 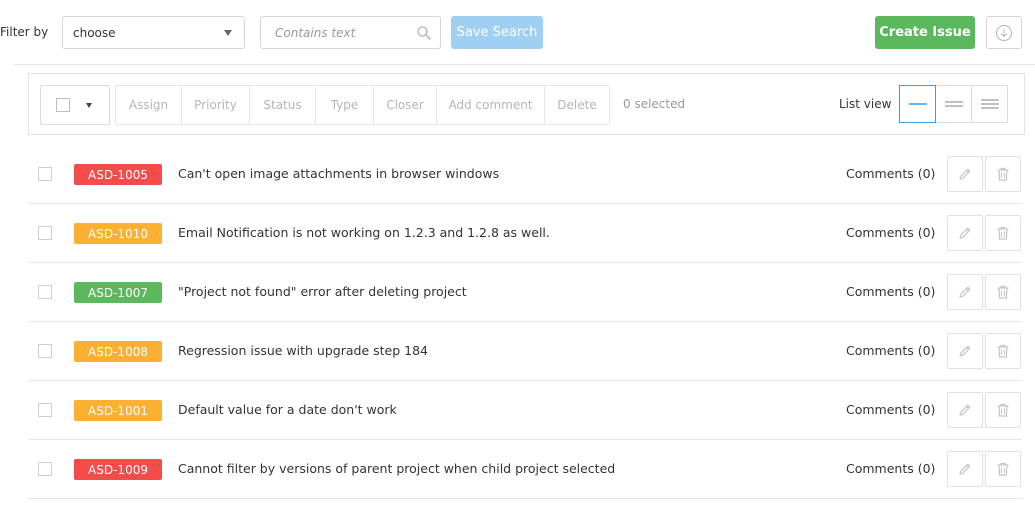 What do you see at coordinates (865, 104) in the screenshot?
I see `list-view-label: List view` at bounding box center [865, 104].